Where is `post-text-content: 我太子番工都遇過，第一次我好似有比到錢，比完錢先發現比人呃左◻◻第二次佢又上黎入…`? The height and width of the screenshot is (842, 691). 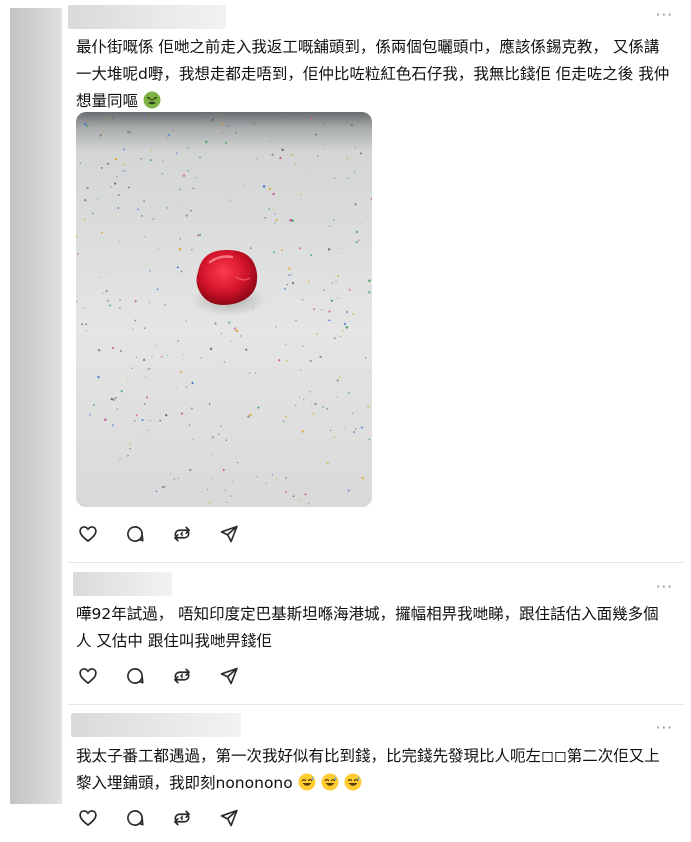 post-text-content: 我太子番工都遇過，第一次我好似有比到錢，比完錢先發現比人呃左◻◻第二次佢又上黎入… is located at coordinates (368, 769).